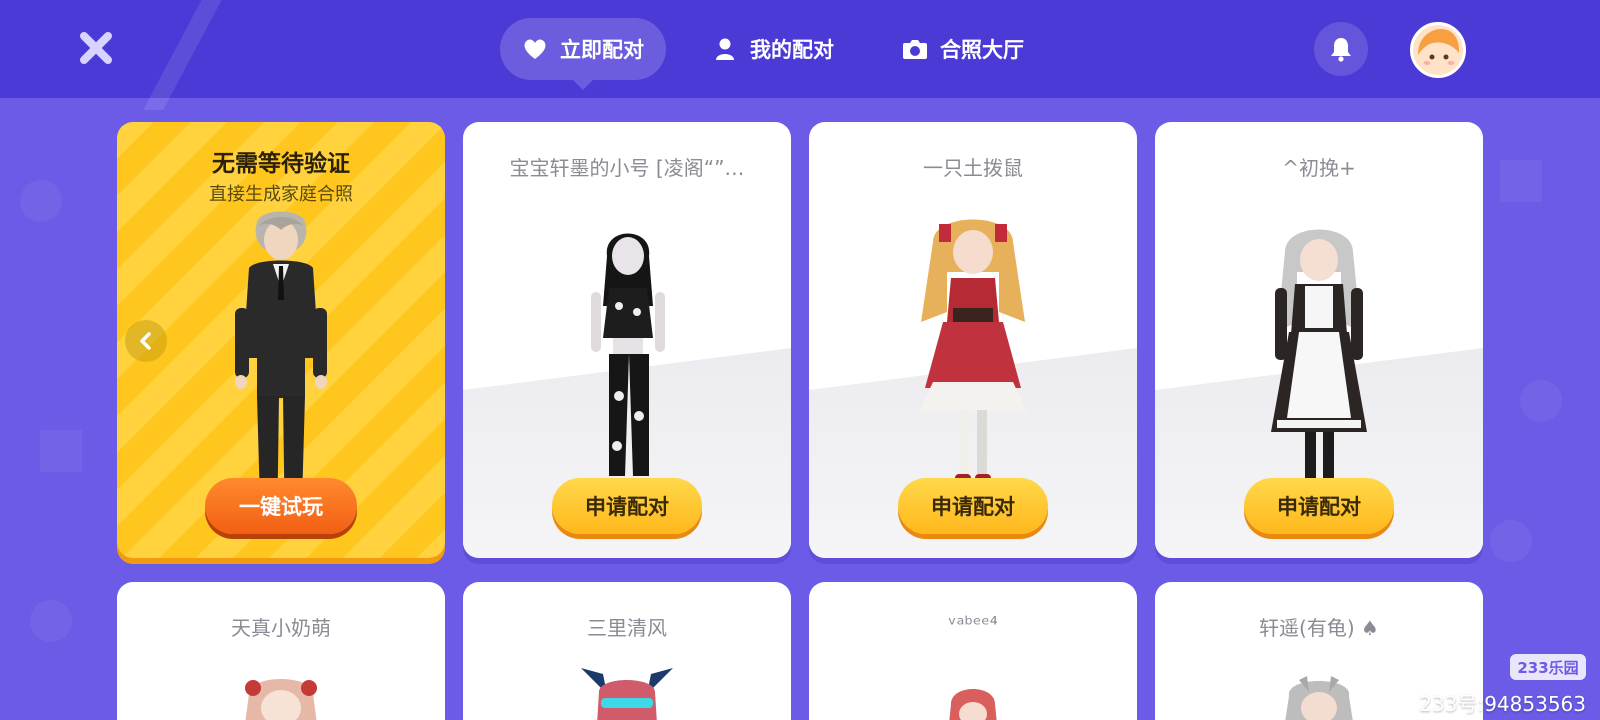  I want to click on try-now-button: 一键试玩, so click(281, 506).